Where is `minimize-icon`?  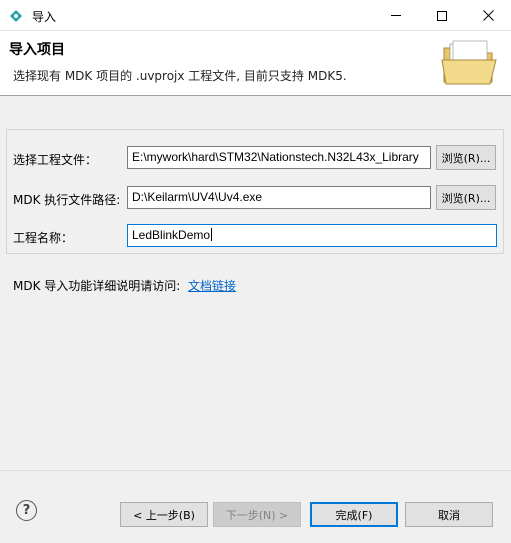
minimize-icon is located at coordinates (396, 15).